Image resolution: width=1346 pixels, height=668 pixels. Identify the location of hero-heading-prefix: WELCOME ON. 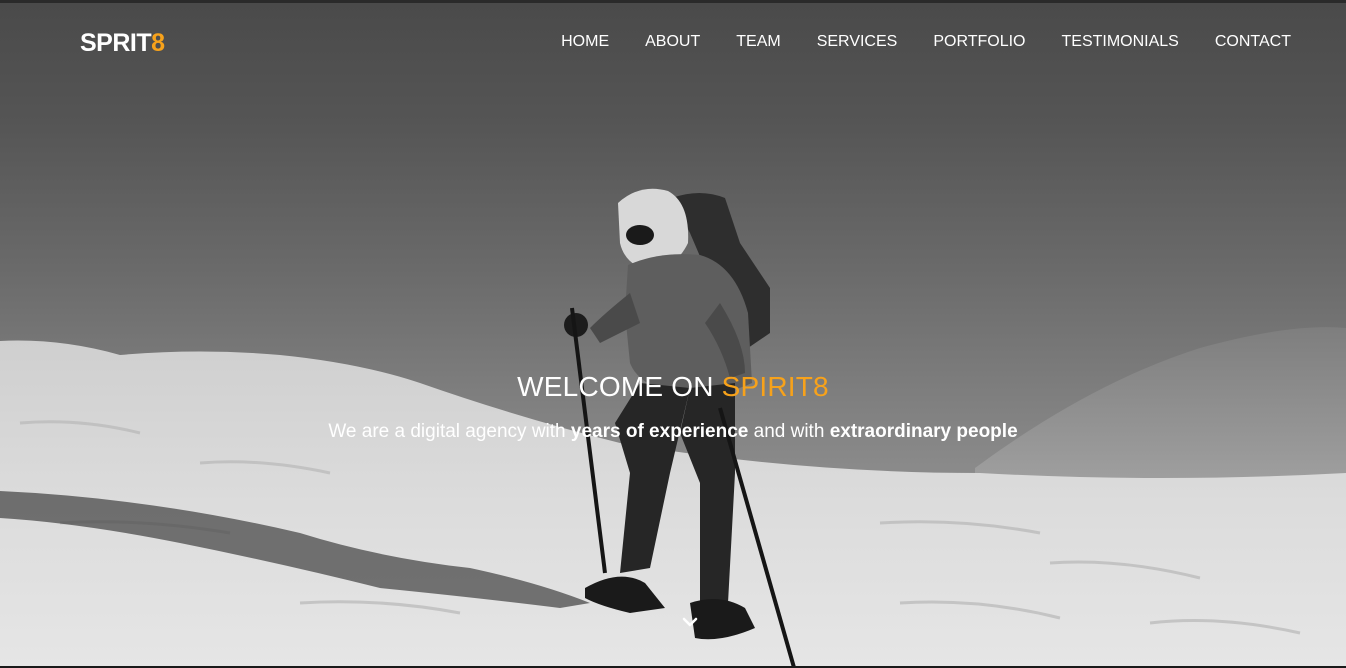
(619, 386).